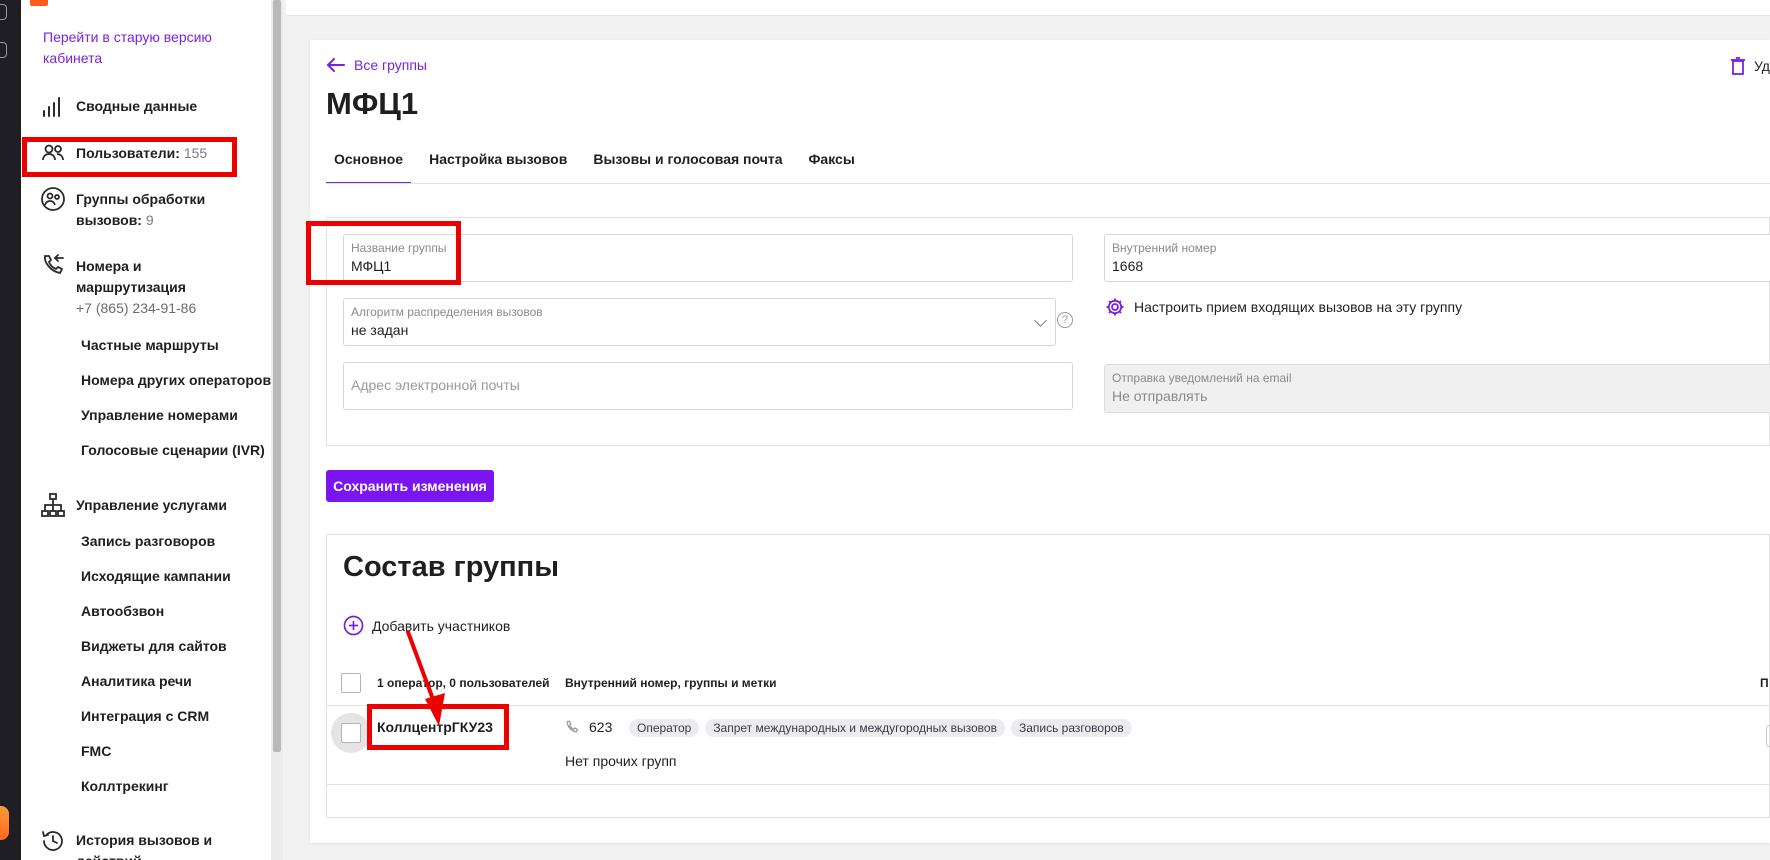 The image size is (1770, 860). Describe the element at coordinates (150, 345) in the screenshot. I see `sidebar-subitem-private-routes: Частные маршруты` at that location.